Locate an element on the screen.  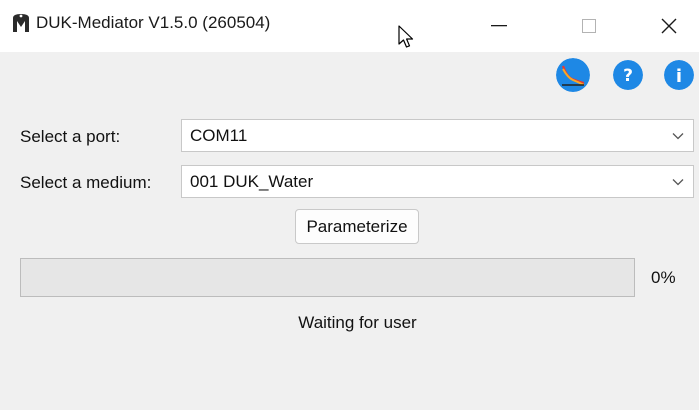
info-icon: i is located at coordinates (679, 75).